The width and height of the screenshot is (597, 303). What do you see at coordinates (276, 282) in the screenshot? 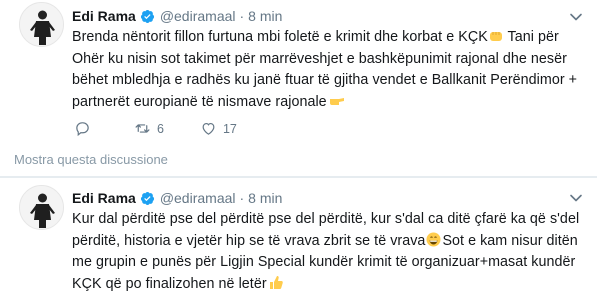
I see `thumbs-up-emoji-icon` at bounding box center [276, 282].